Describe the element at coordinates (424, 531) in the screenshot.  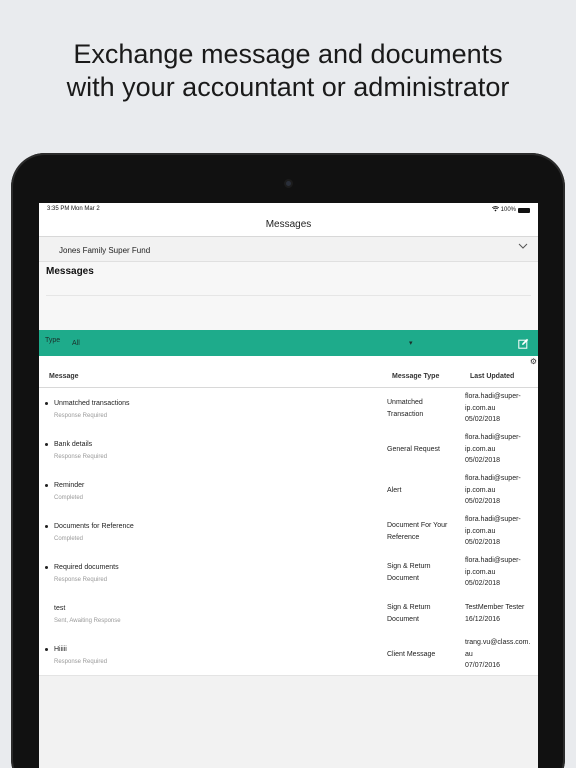
I see `message-type: Document For Your Reference` at that location.